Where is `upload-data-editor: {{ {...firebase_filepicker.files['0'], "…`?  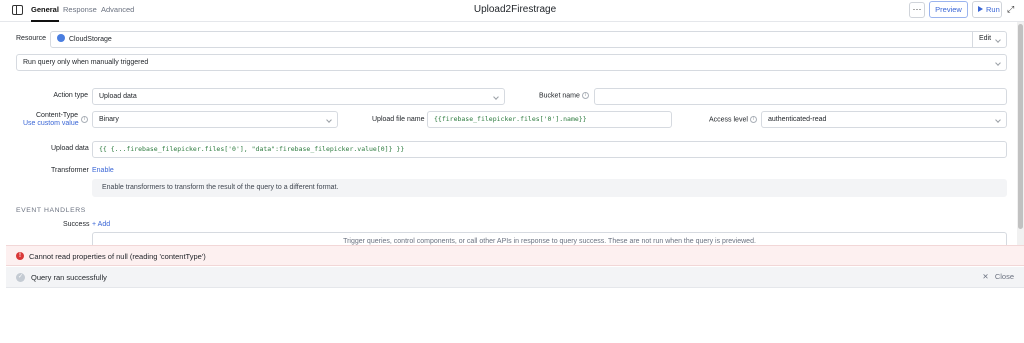 upload-data-editor: {{ {...firebase_filepicker.files['0'], "… is located at coordinates (549, 149).